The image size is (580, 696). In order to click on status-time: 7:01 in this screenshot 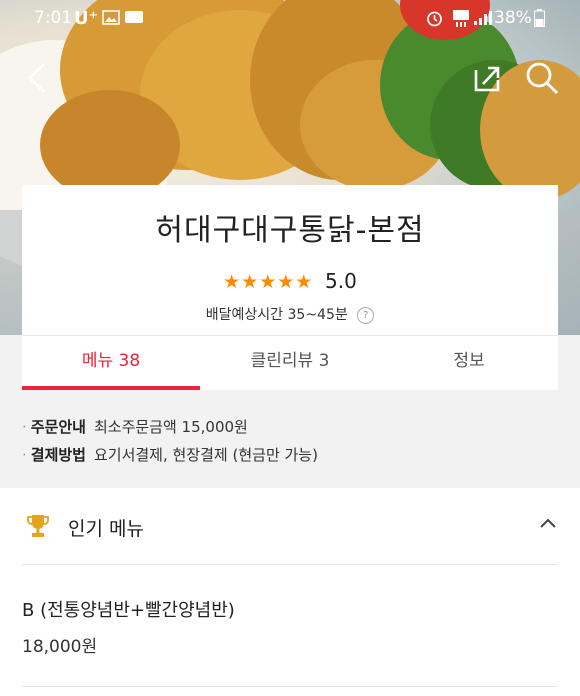, I will do `click(53, 18)`.